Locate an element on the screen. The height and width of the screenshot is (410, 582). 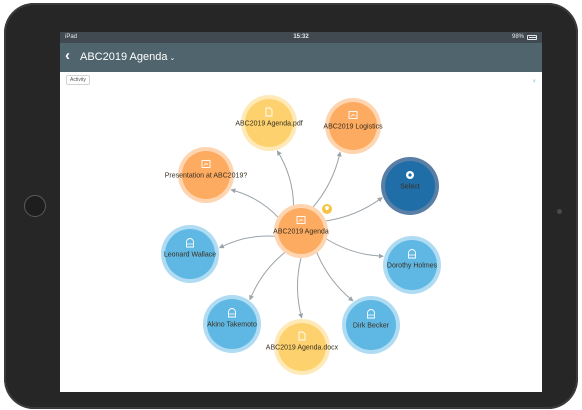
center-node: ABC2019 Agenda is located at coordinates (301, 231).